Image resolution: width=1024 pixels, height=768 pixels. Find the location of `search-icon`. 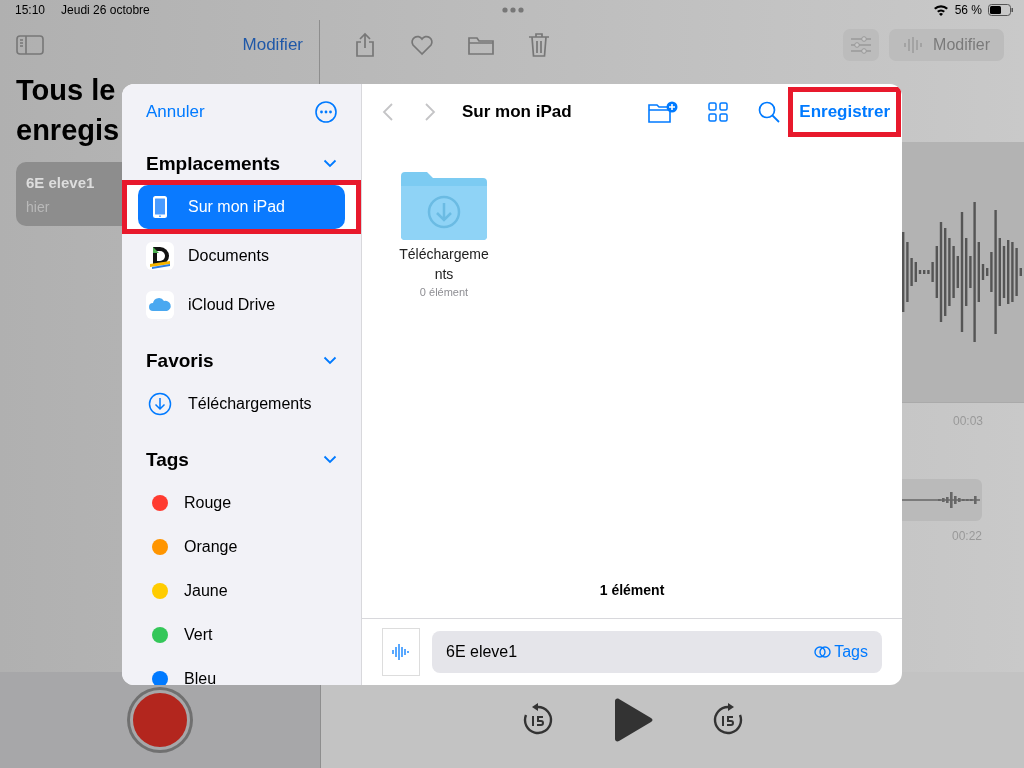

search-icon is located at coordinates (769, 112).